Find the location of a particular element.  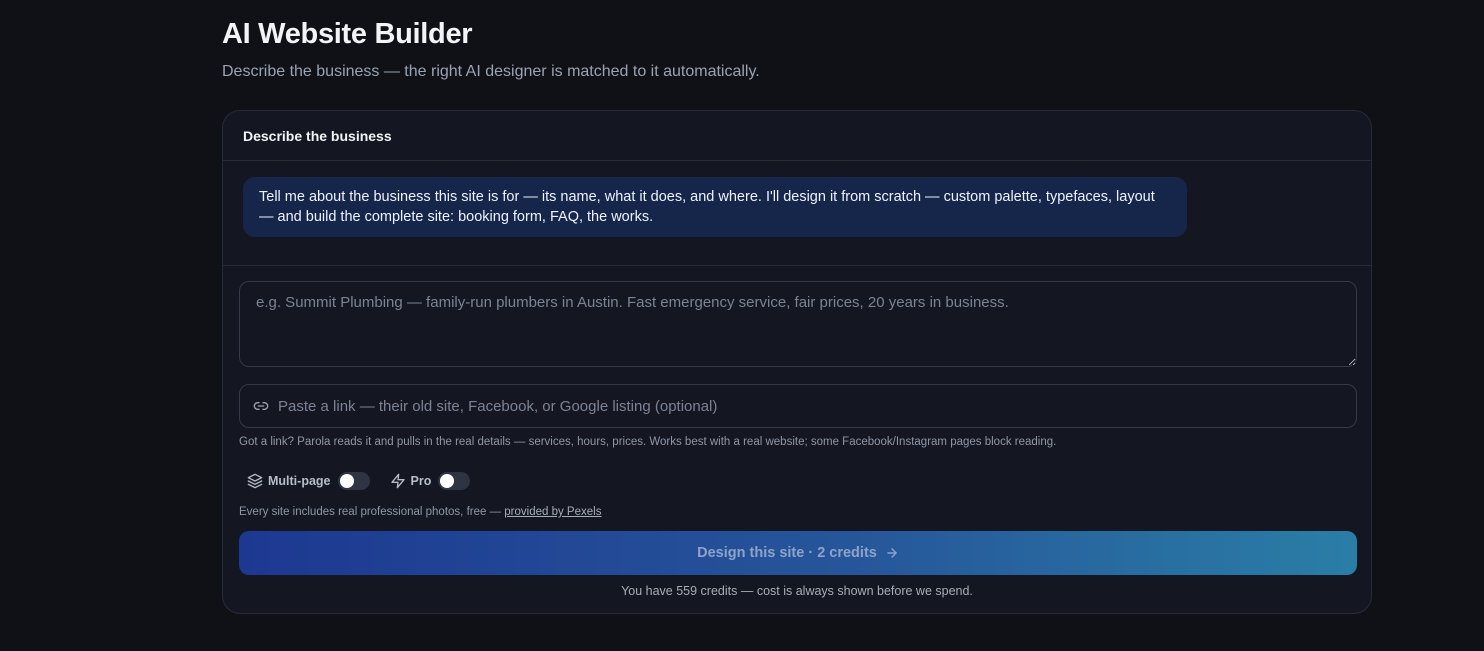

multipage-toggle-group: Multi-page is located at coordinates (308, 481).